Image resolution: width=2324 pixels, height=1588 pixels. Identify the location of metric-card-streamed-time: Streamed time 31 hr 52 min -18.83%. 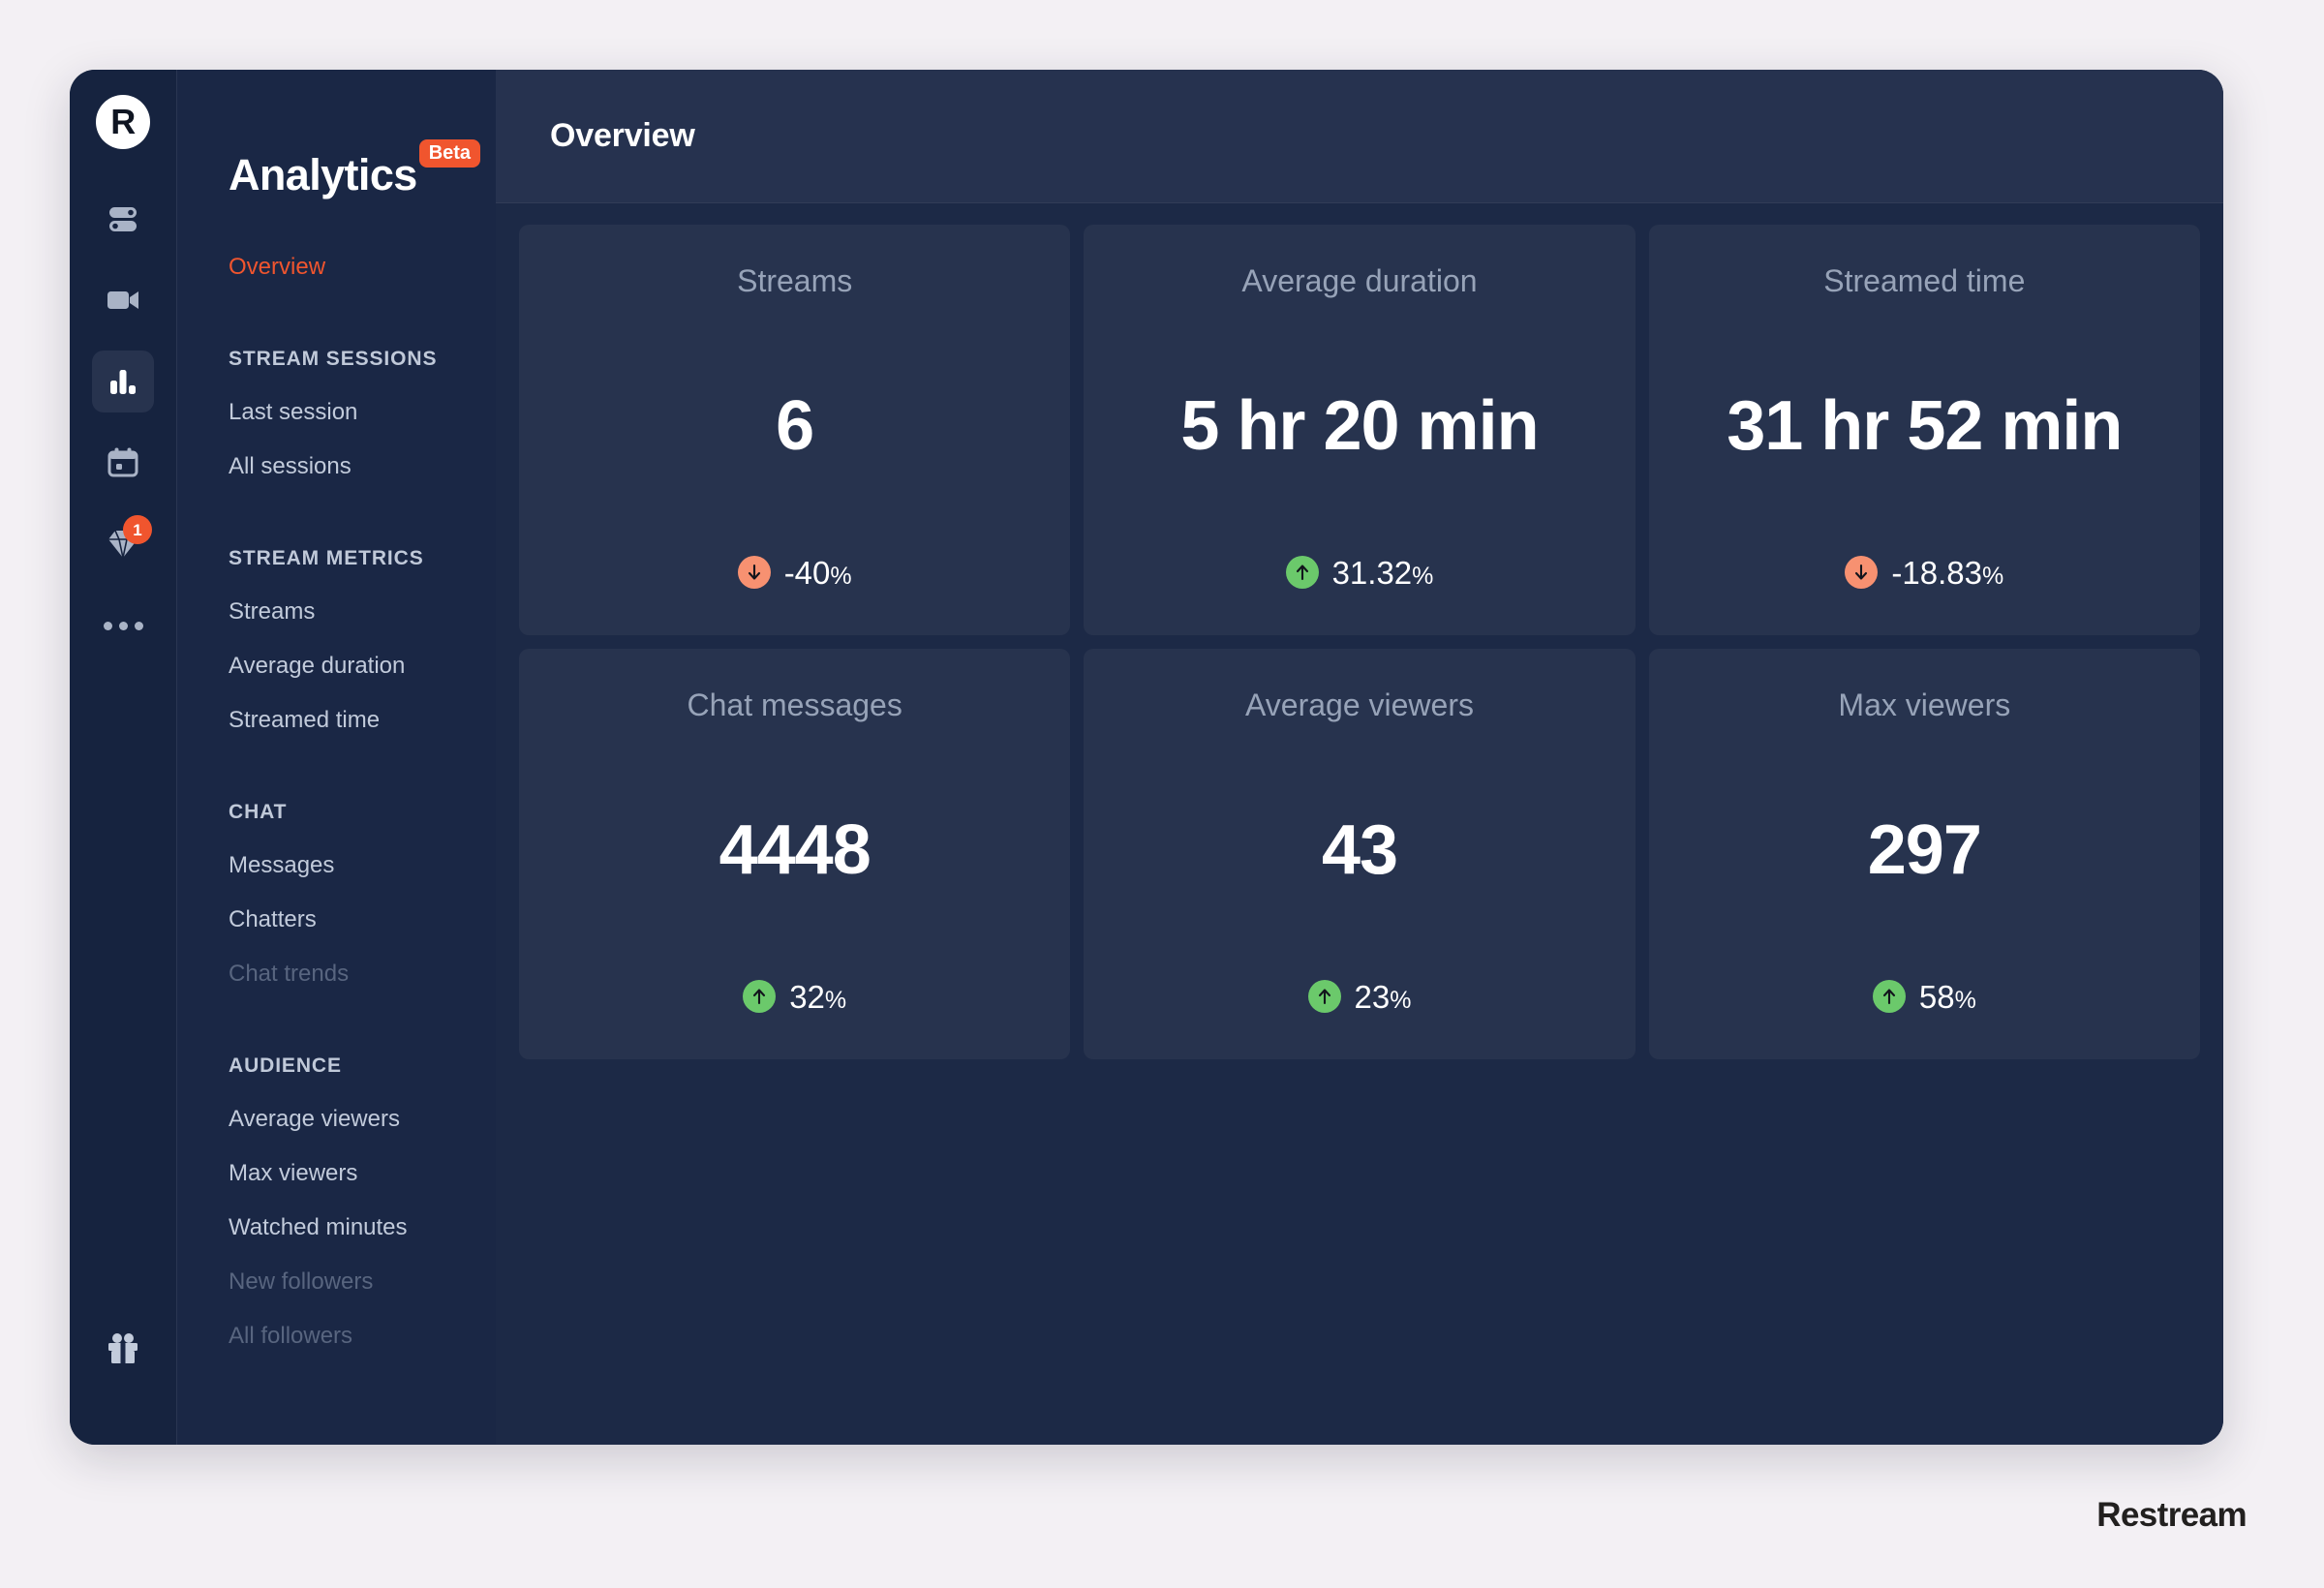
(1924, 430).